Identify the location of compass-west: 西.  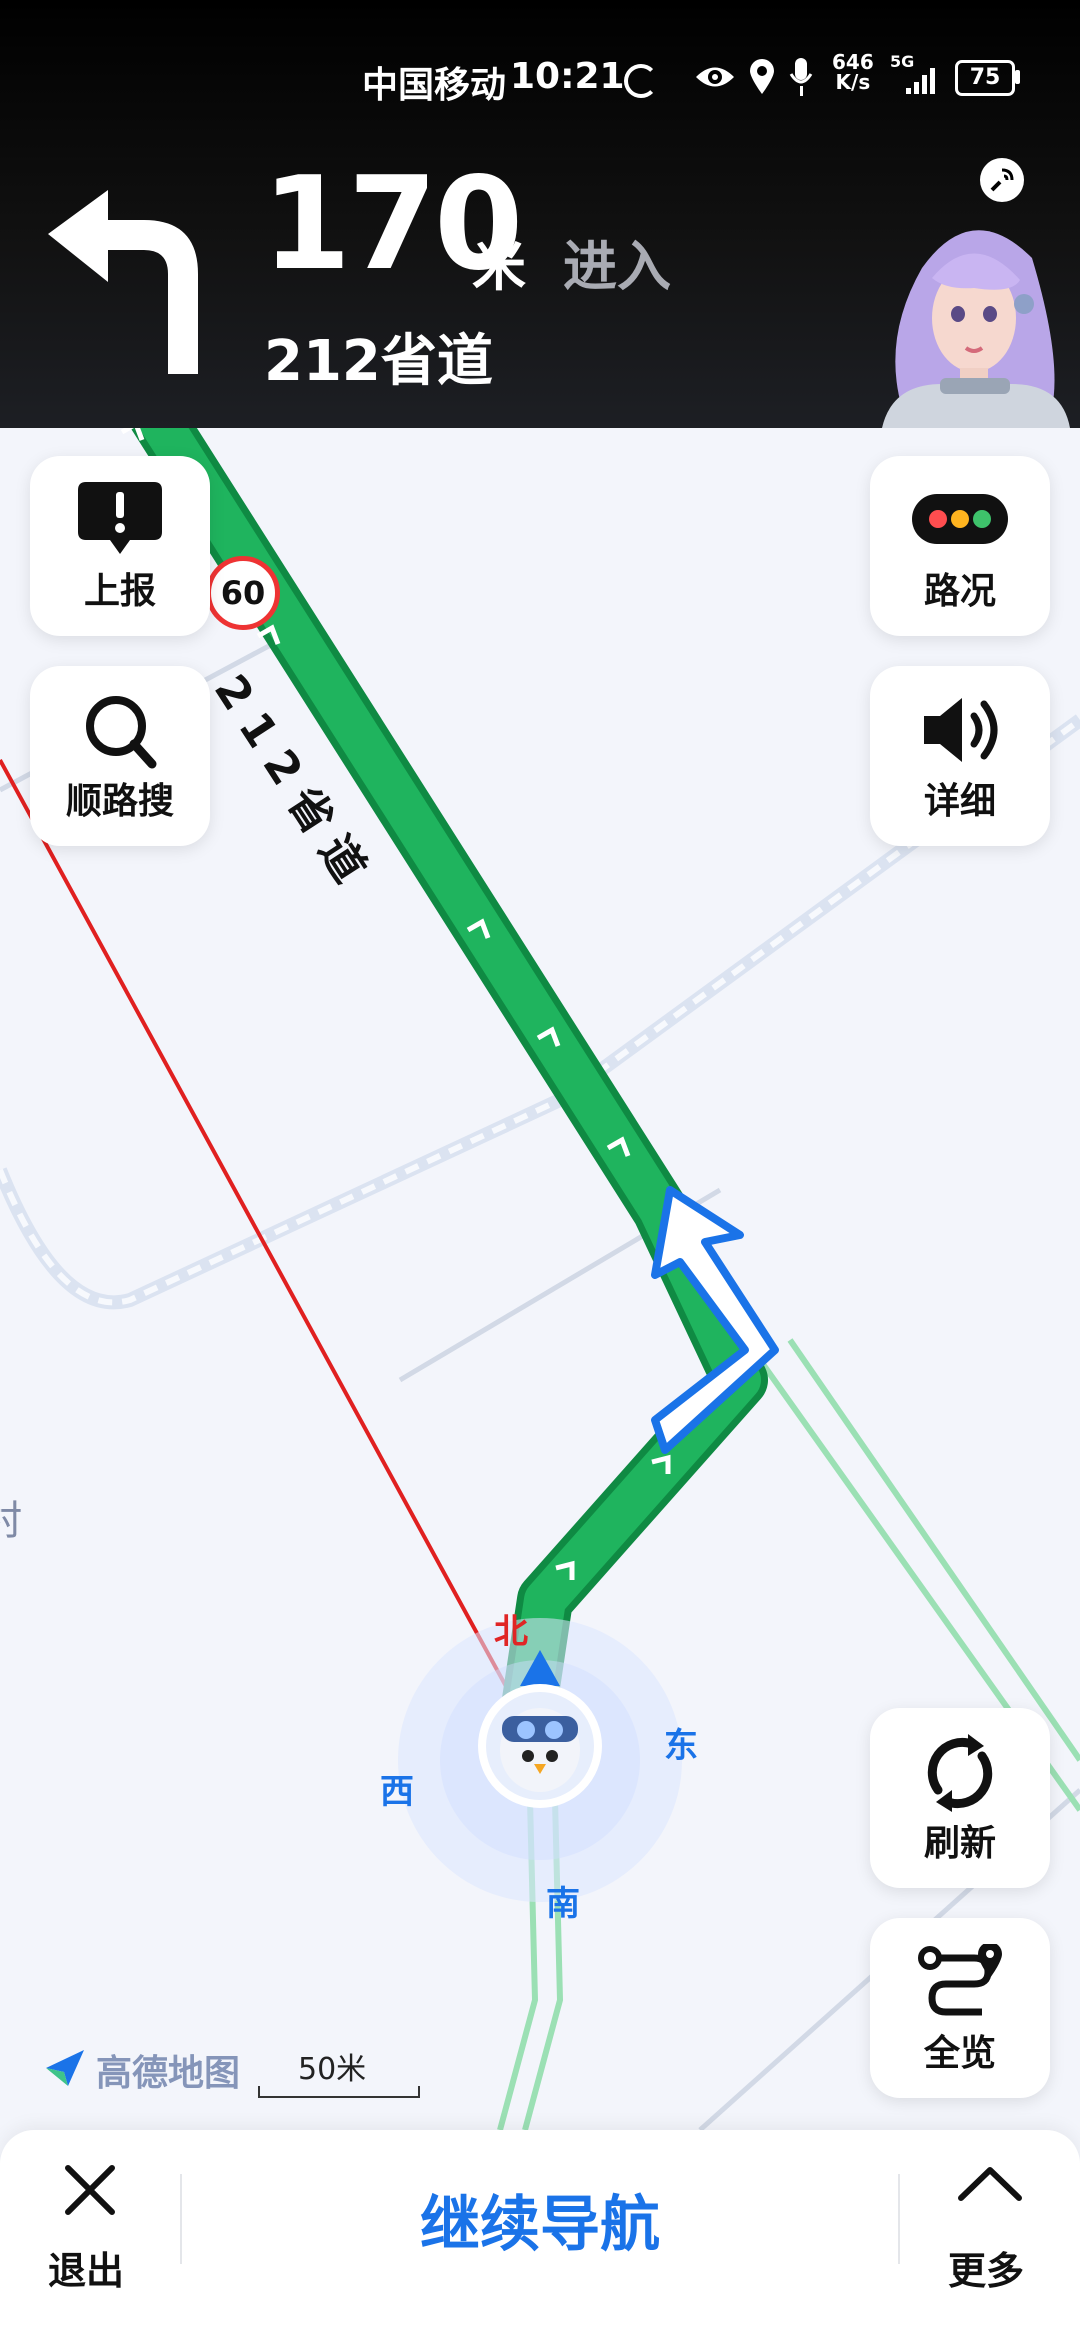
(397, 1792).